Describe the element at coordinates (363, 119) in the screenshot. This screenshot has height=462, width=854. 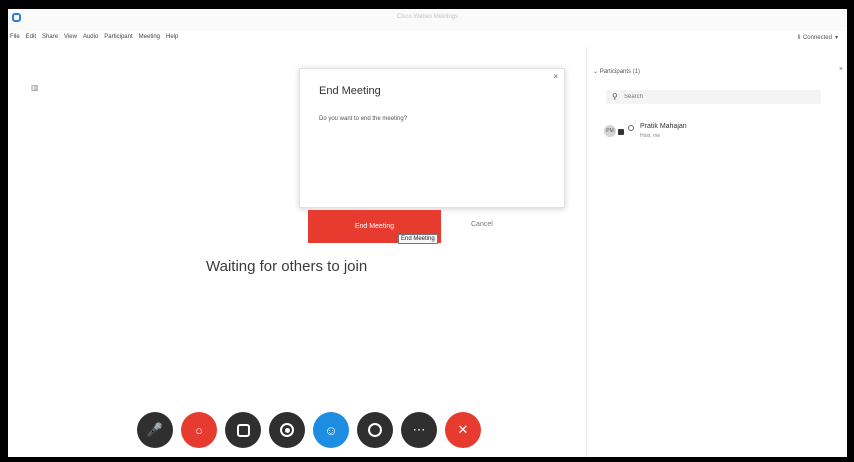
I see `dialog-message: Do you want to end the meeting?` at that location.